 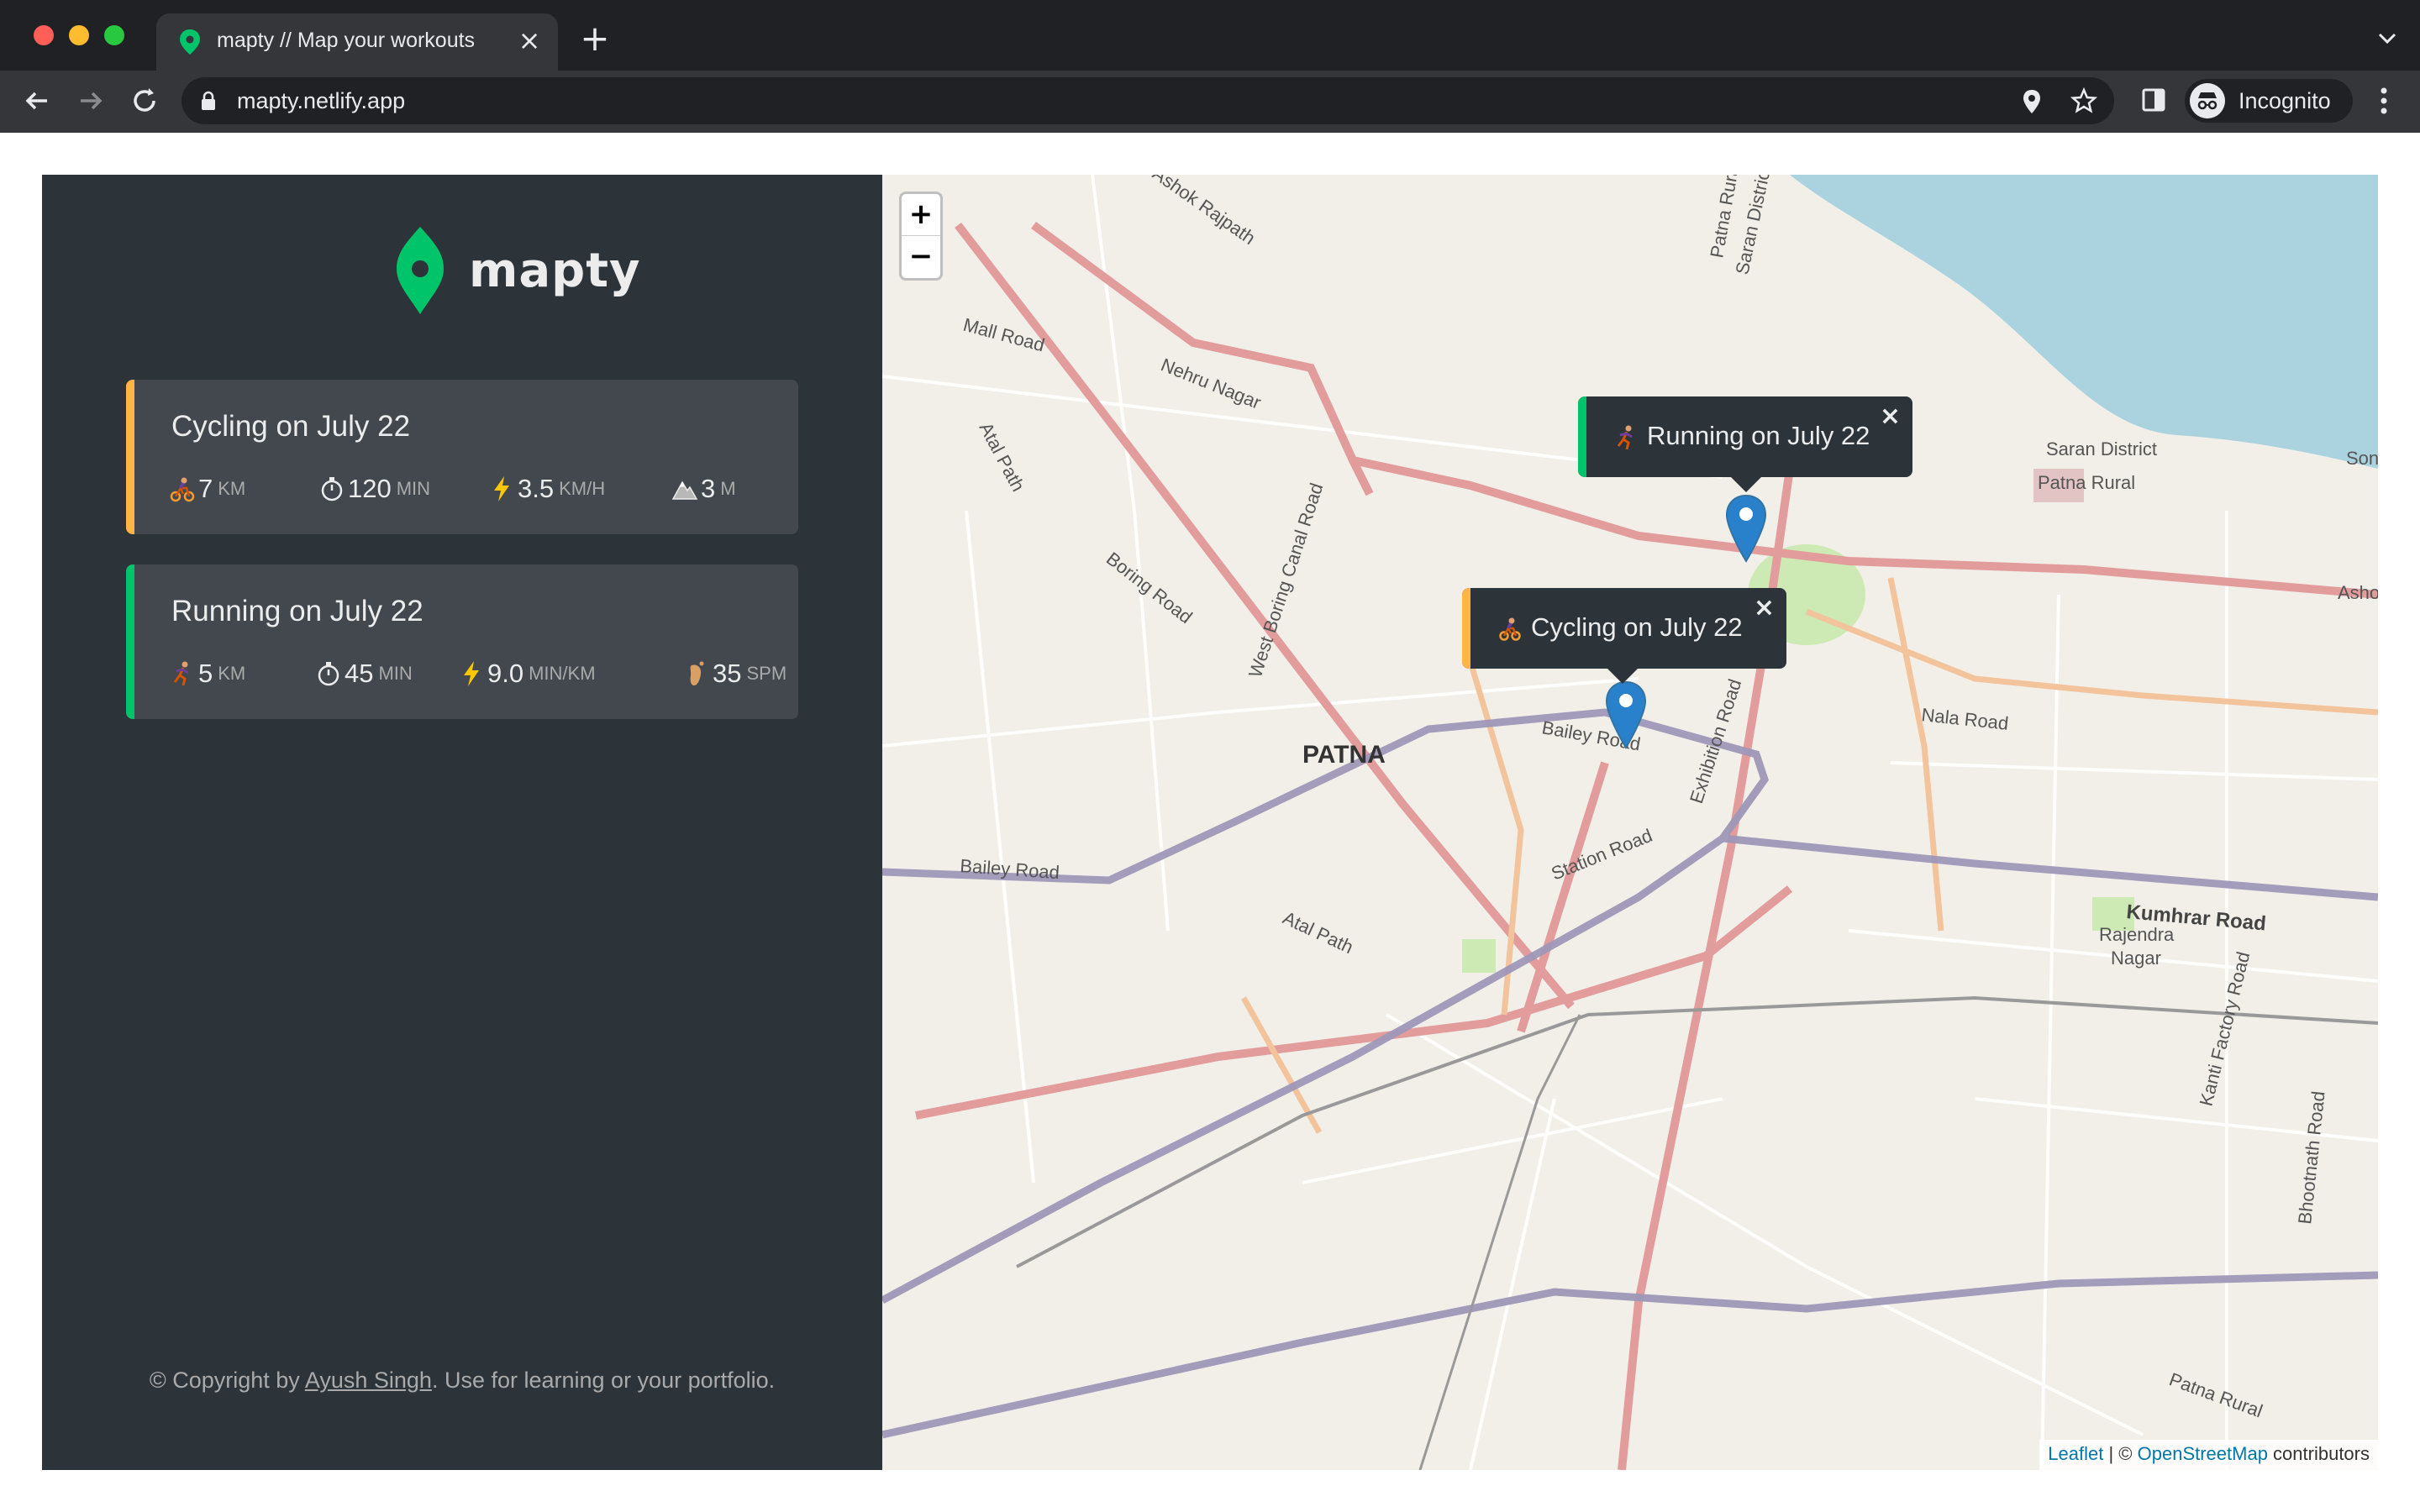 What do you see at coordinates (2032, 101) in the screenshot?
I see `location-pin-icon` at bounding box center [2032, 101].